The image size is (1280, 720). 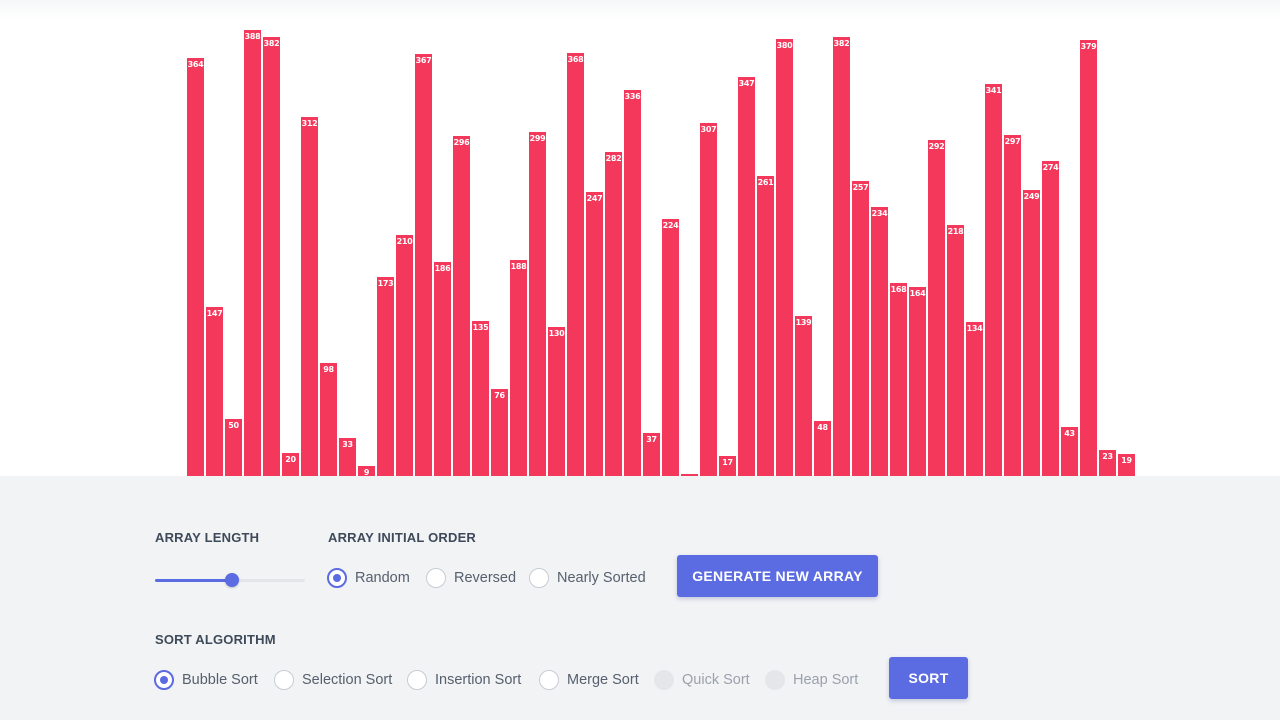 I want to click on chart-bar: 130, so click(x=556, y=401).